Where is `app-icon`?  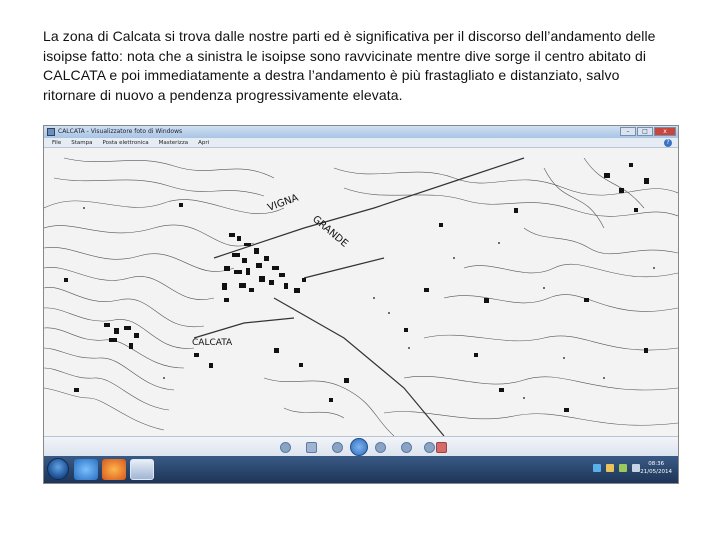
app-icon is located at coordinates (51, 132).